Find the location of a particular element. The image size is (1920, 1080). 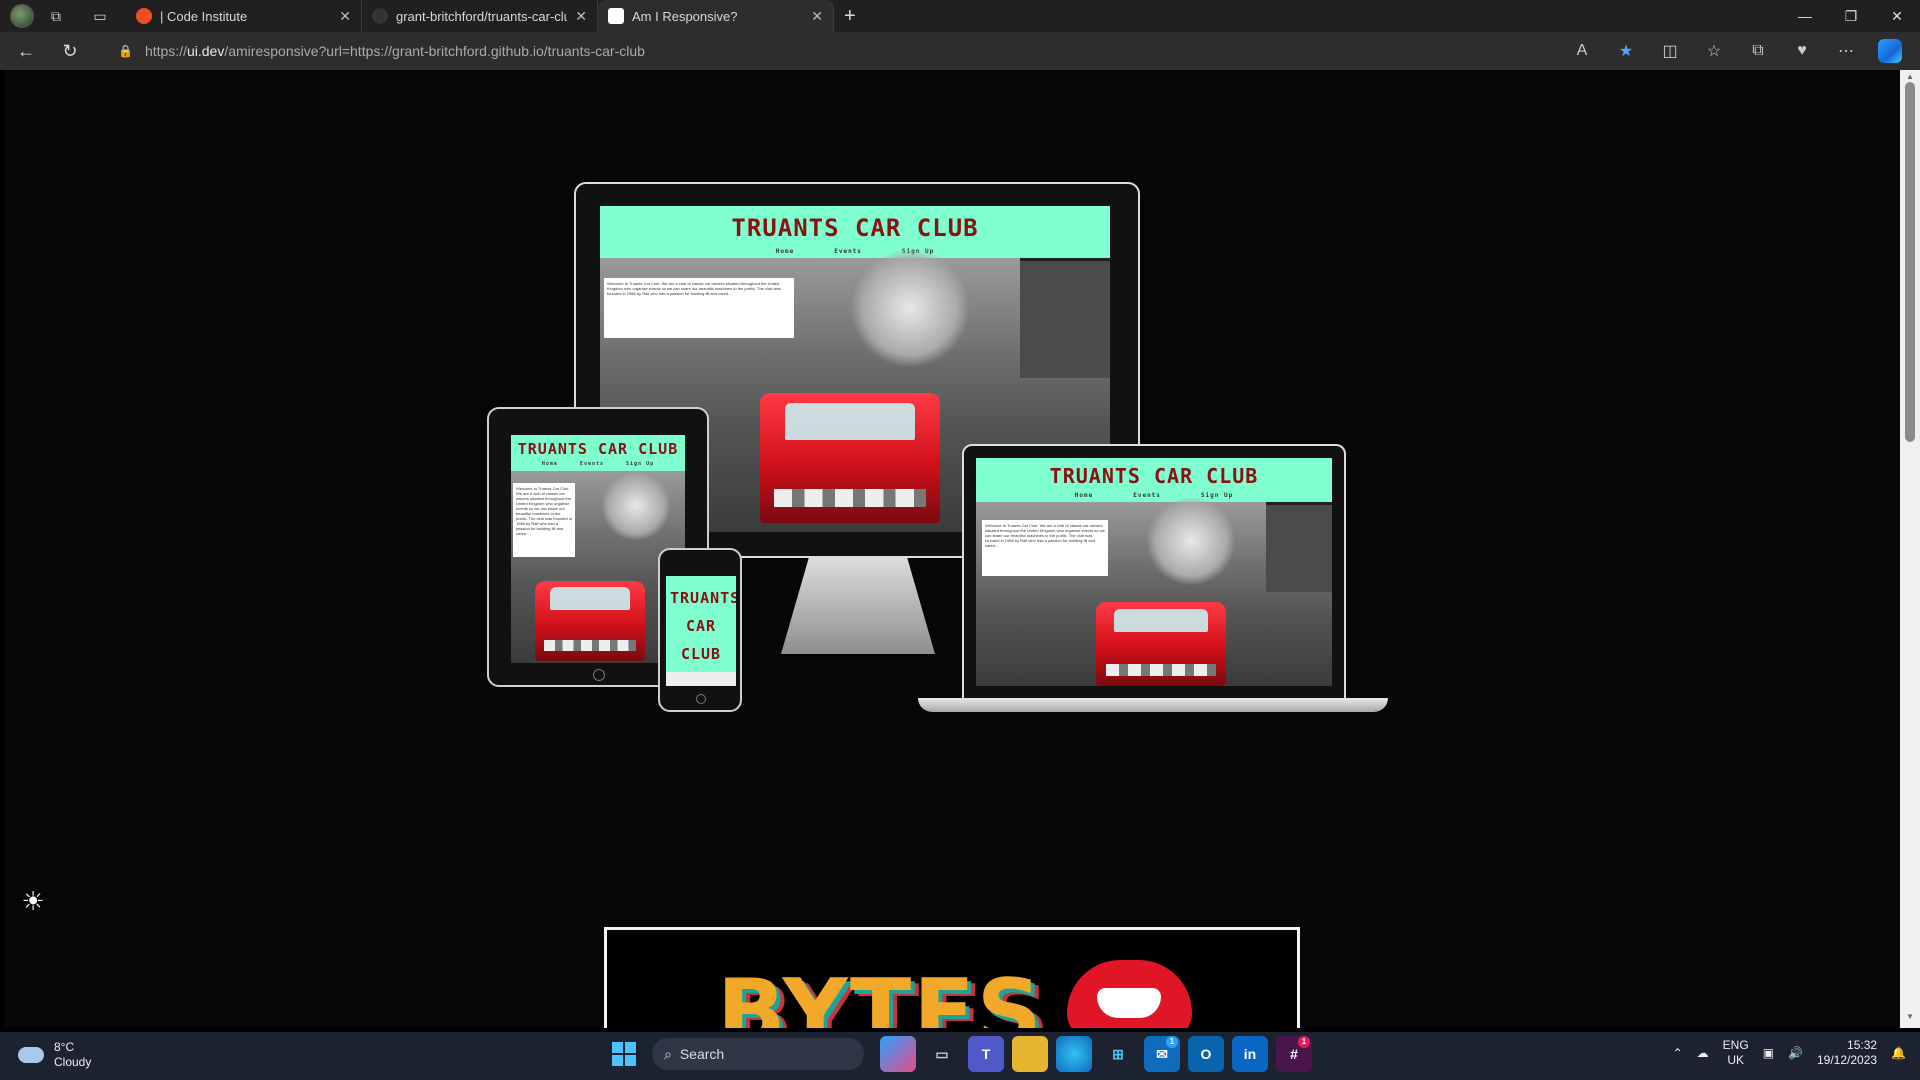

tab-github: grant-britchford/truants-car-club ✕ is located at coordinates (480, 16).